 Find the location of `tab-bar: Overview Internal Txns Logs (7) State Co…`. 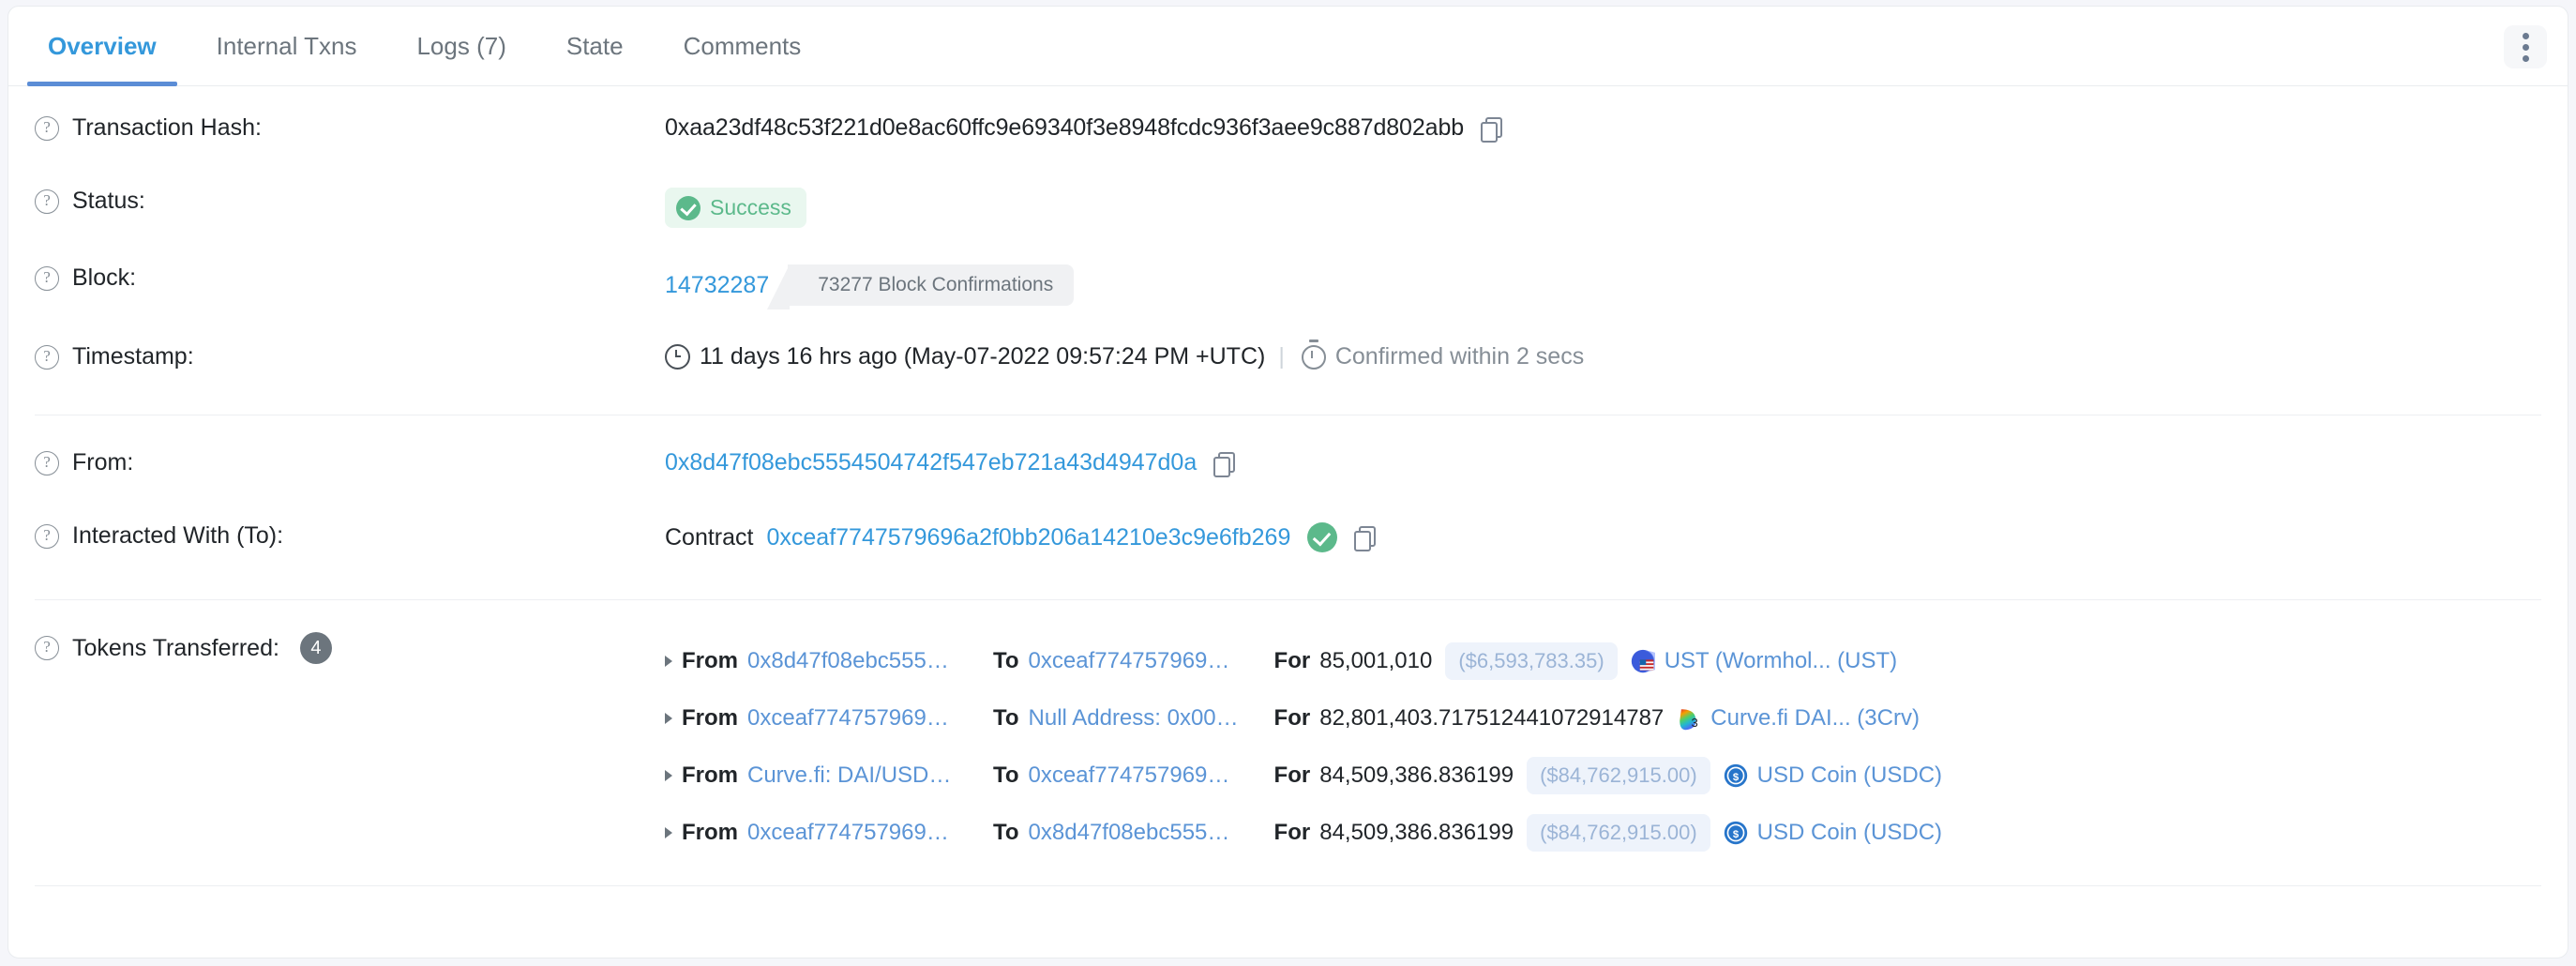

tab-bar: Overview Internal Txns Logs (7) State Co… is located at coordinates (1288, 46).